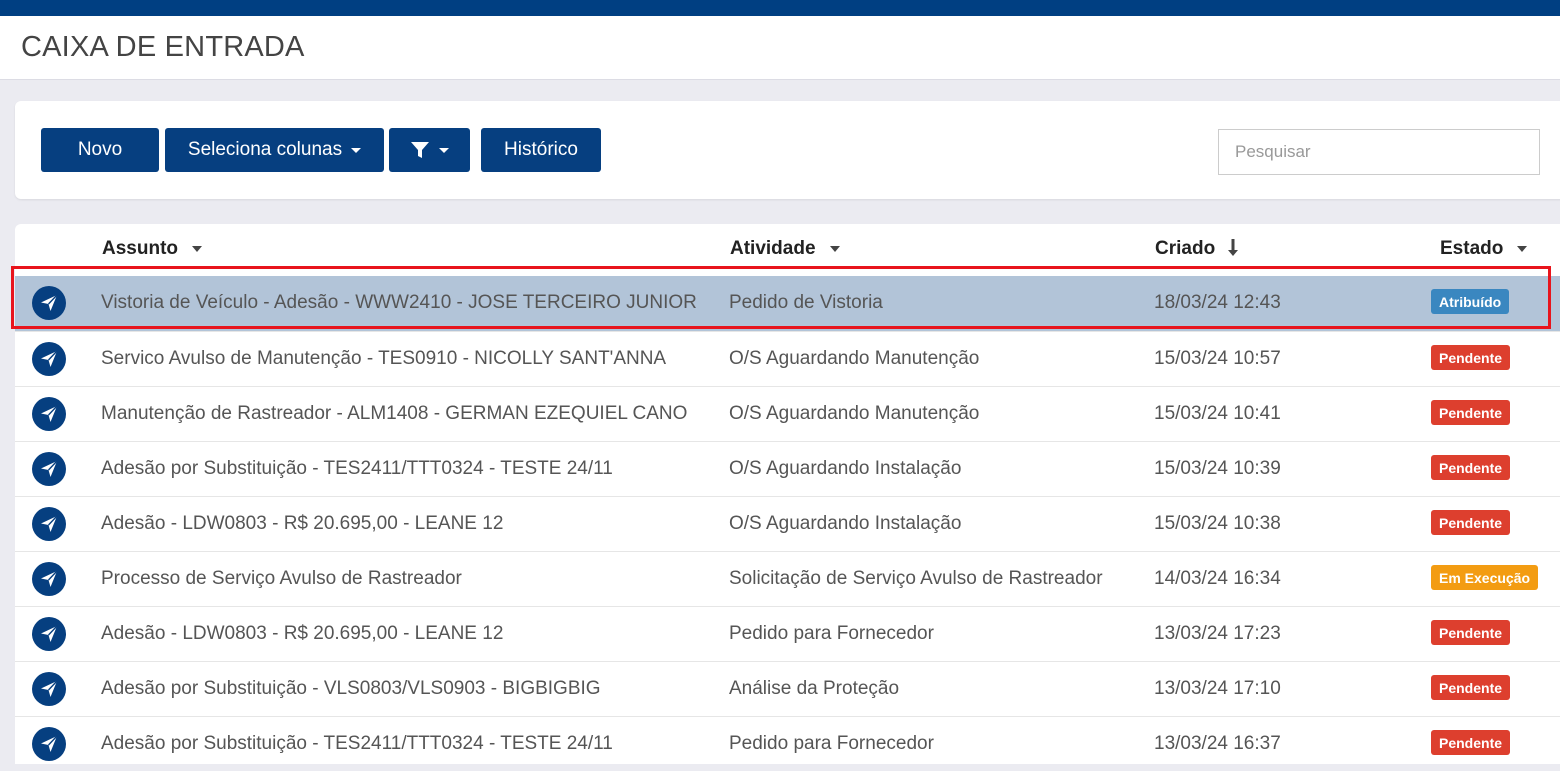 This screenshot has width=1560, height=771. Describe the element at coordinates (1233, 249) in the screenshot. I see `sort-arrow-down-icon` at that location.